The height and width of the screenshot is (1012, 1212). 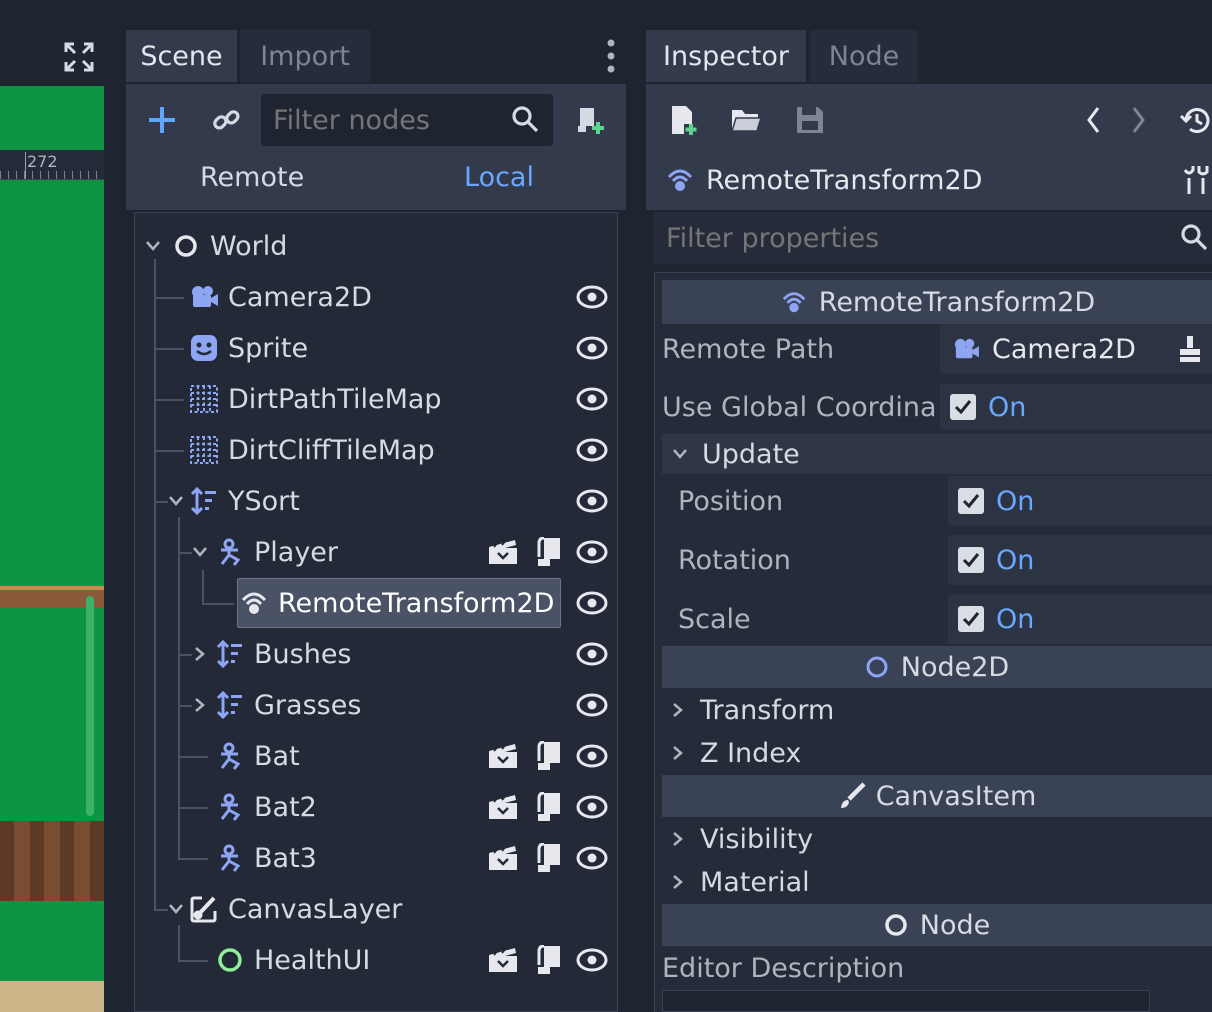 What do you see at coordinates (1196, 180) in the screenshot?
I see `tools-icon` at bounding box center [1196, 180].